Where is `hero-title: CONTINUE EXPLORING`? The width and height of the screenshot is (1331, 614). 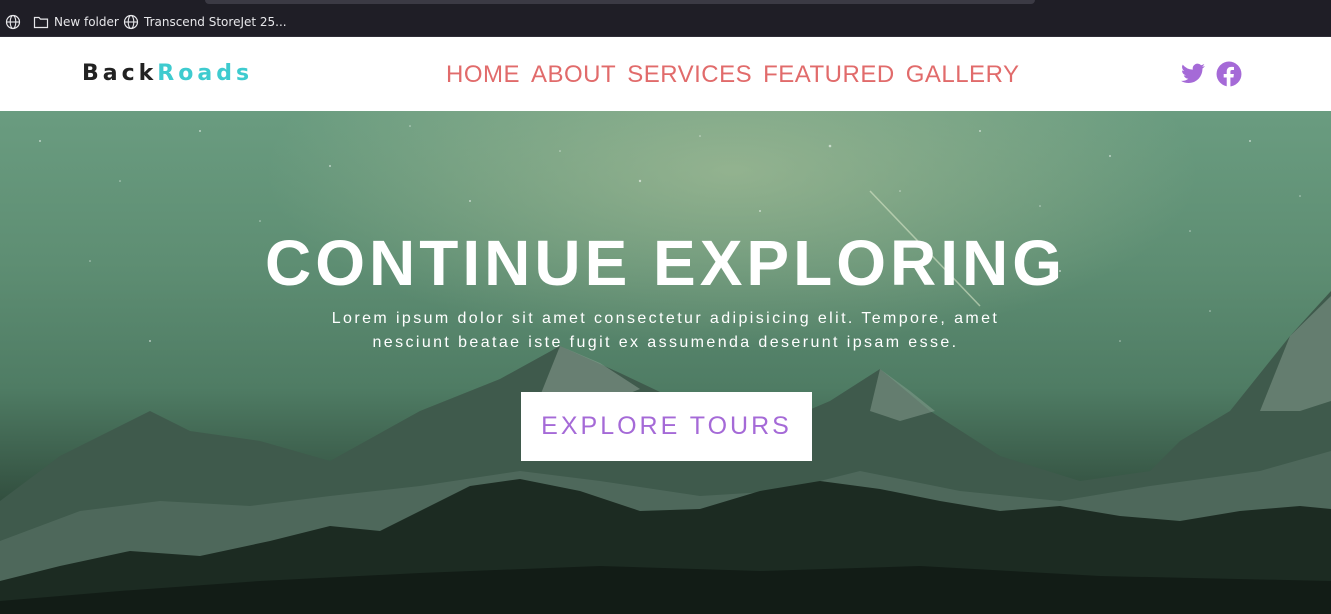
hero-title: CONTINUE EXPLORING is located at coordinates (665, 263).